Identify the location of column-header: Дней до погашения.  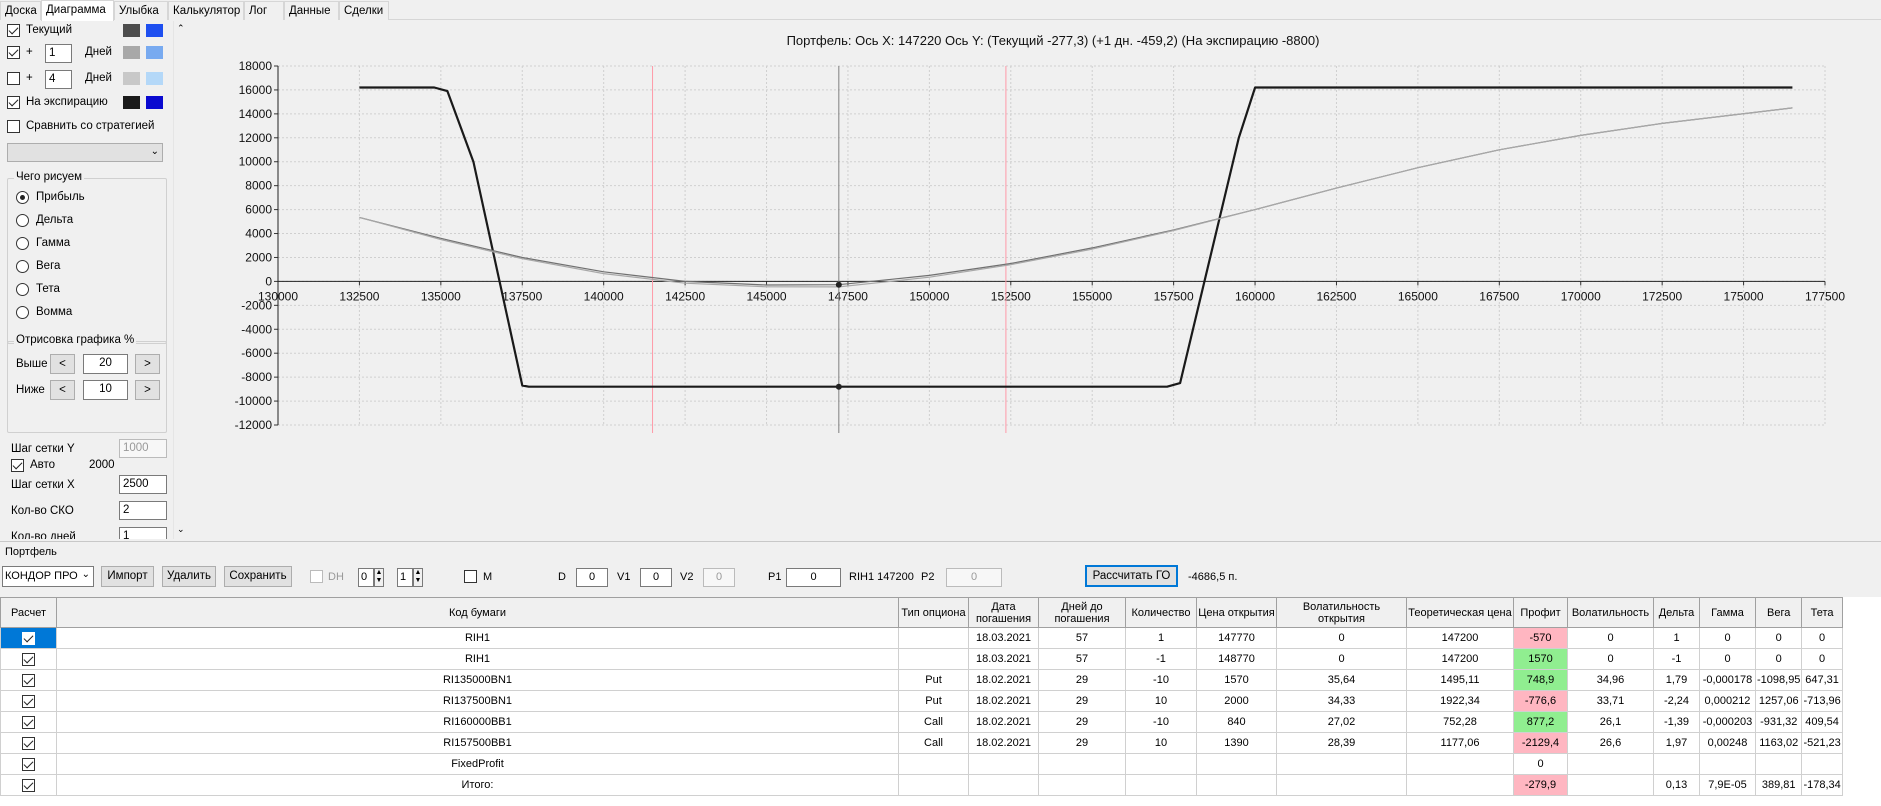
(1082, 612).